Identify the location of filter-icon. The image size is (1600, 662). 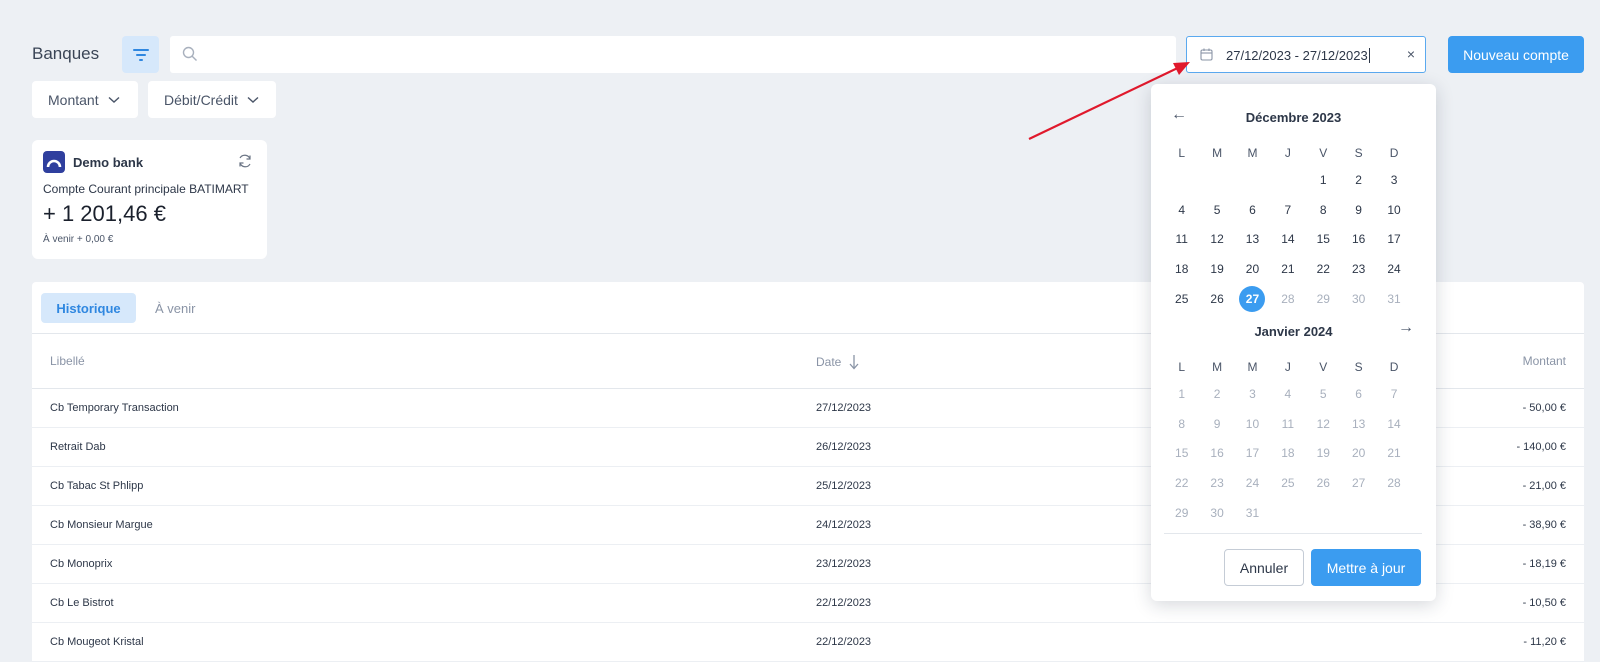
(140, 54).